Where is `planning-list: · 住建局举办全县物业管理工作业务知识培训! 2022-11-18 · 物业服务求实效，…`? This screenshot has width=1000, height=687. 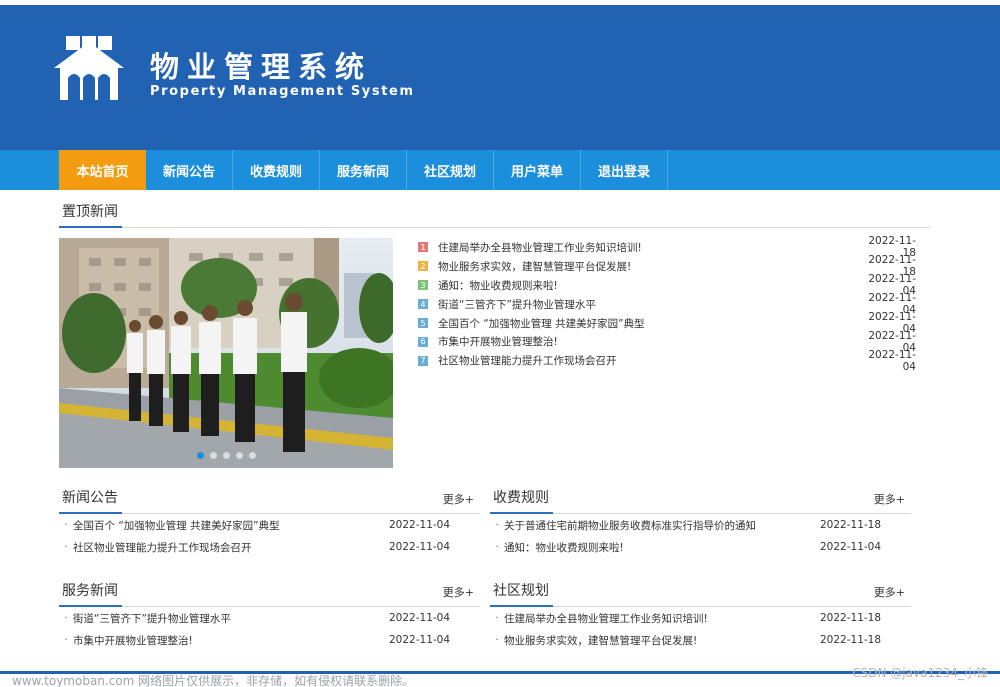 planning-list: · 住建局举办全县物业管理工作业务知识培训! 2022-11-18 · 物业服务求实效，… is located at coordinates (690, 629).